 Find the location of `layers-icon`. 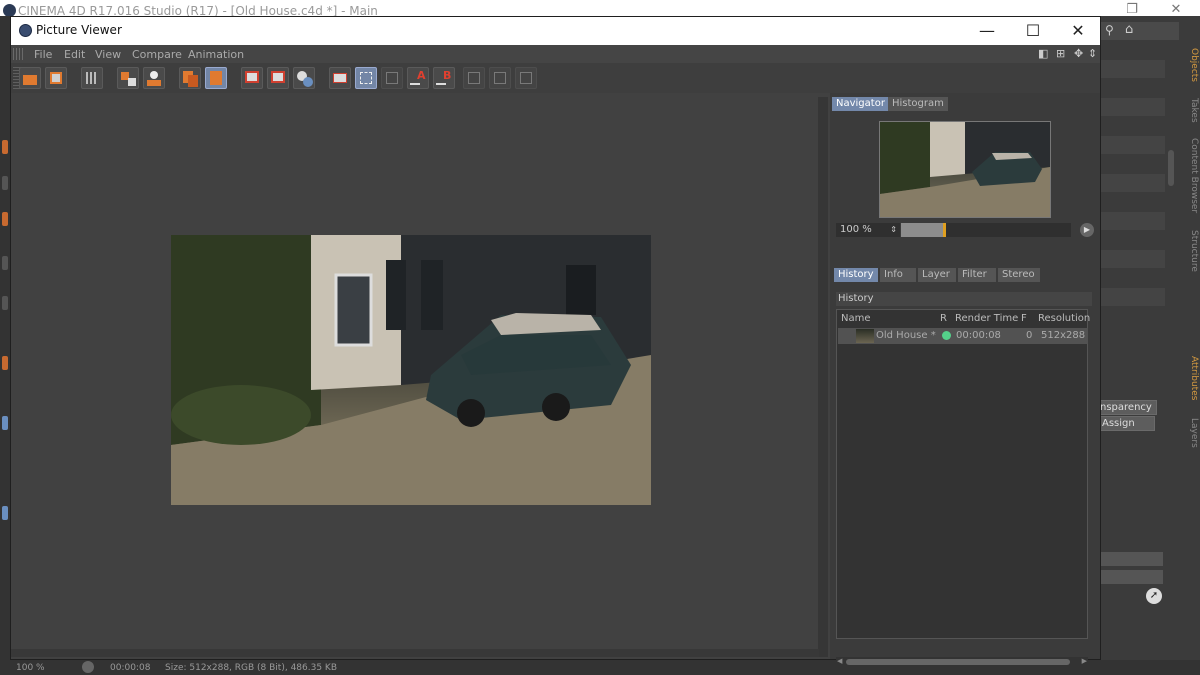

layers-icon is located at coordinates (304, 78).